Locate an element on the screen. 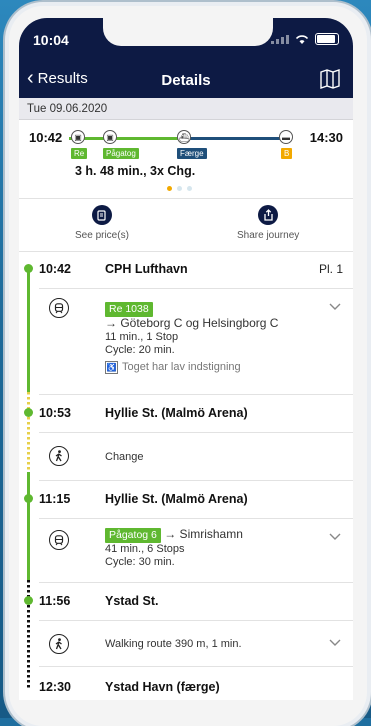 Image resolution: width=371 pixels, height=726 pixels. nav-bar: ‹ Results Details is located at coordinates (186, 80).